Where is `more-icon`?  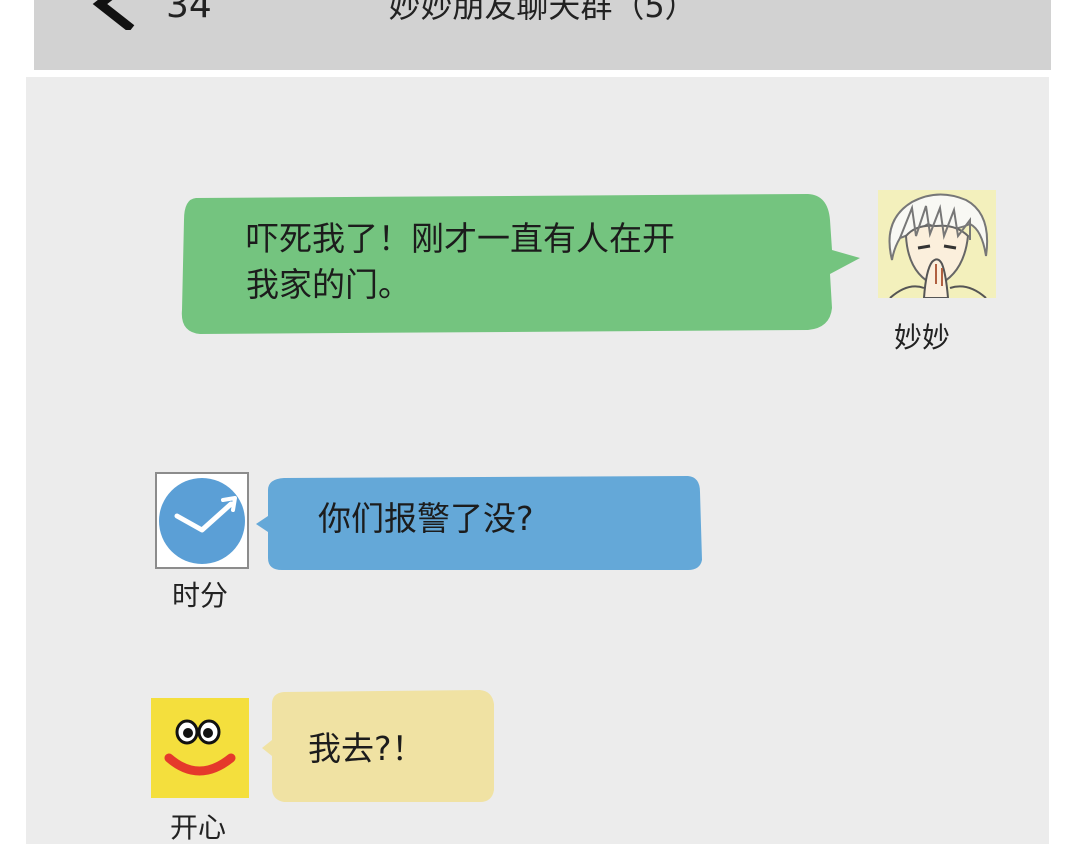
more-icon is located at coordinates (957, 3).